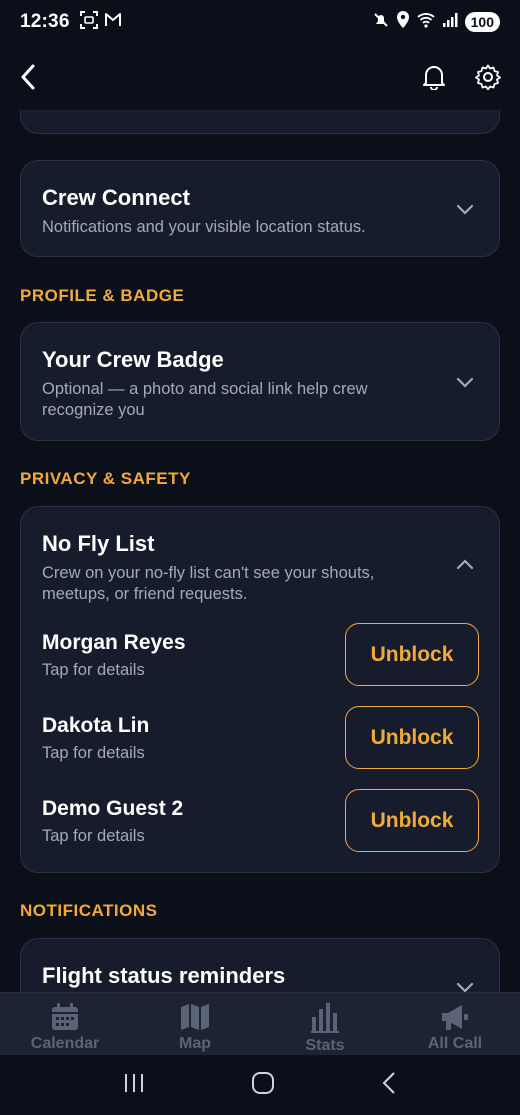 The image size is (520, 1115). What do you see at coordinates (434, 77) in the screenshot?
I see `bell-icon` at bounding box center [434, 77].